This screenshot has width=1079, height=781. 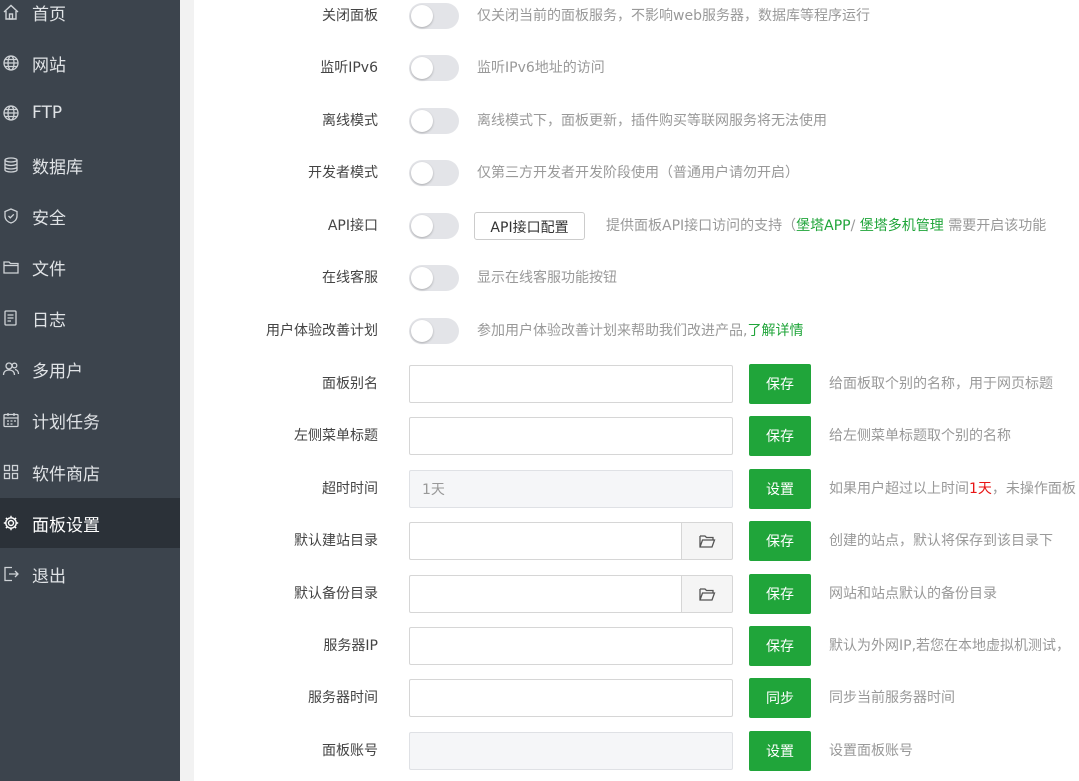 I want to click on setting-row-developer: 开发者模式 仅第三方开发者开发阶段使用（普通用户请勿开启）, so click(x=636, y=173).